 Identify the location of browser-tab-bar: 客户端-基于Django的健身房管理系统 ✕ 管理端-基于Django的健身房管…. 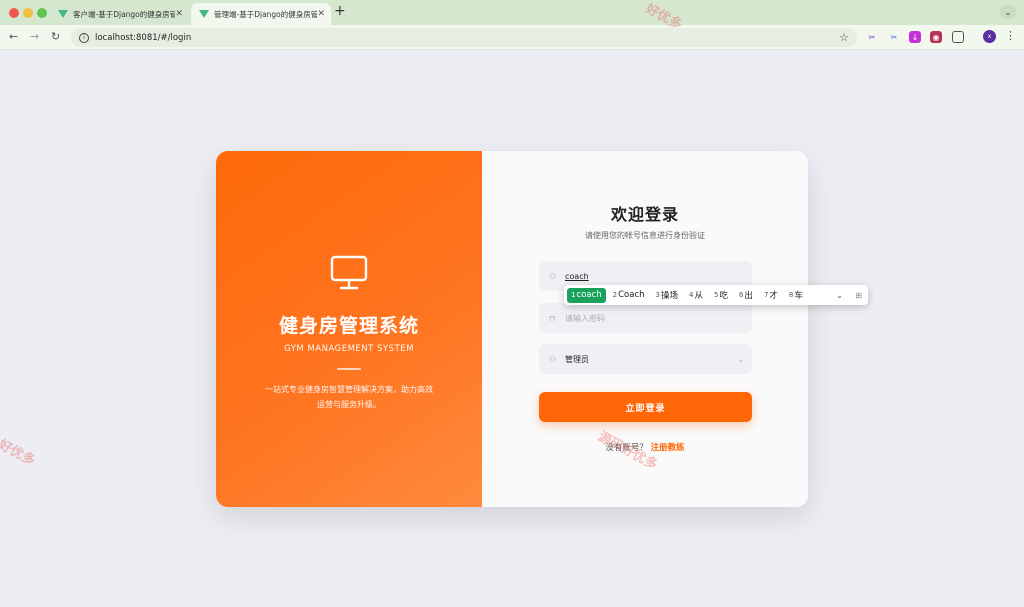
(512, 12).